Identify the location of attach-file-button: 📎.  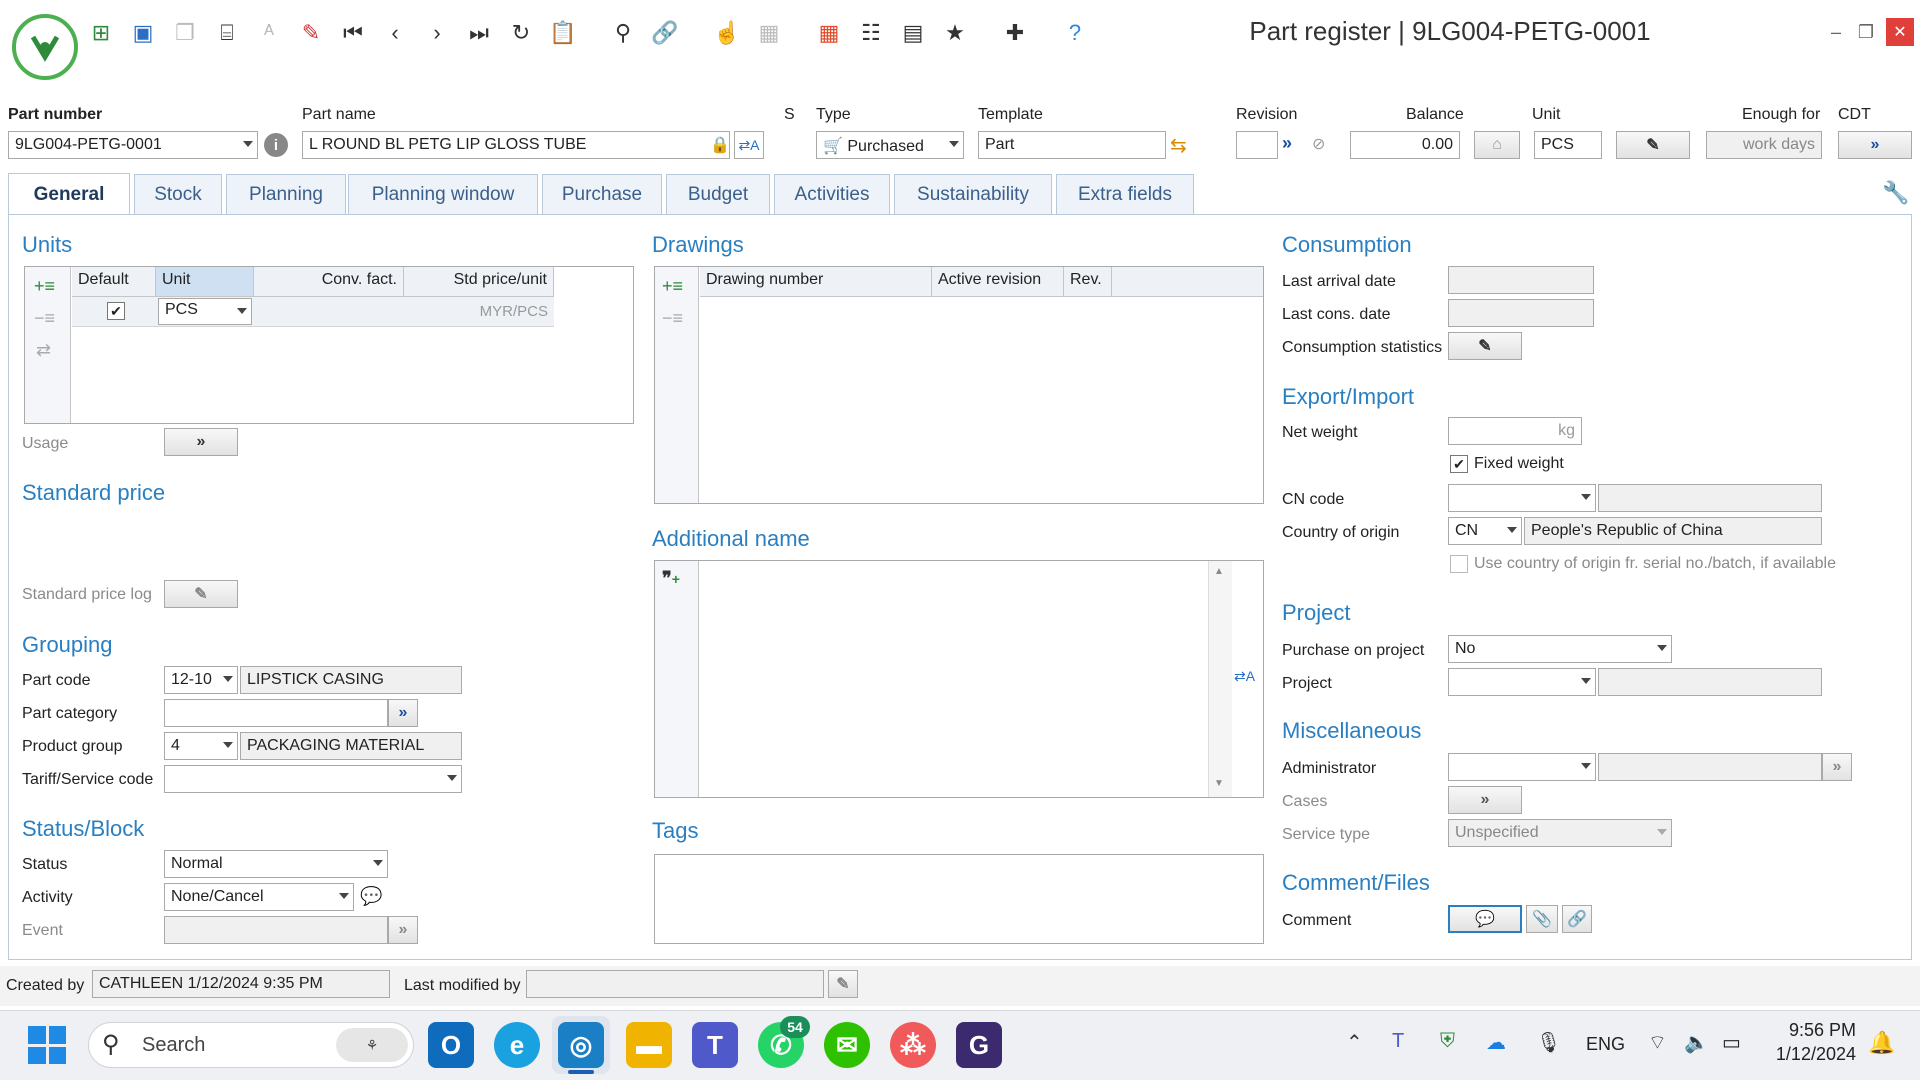
(1542, 919).